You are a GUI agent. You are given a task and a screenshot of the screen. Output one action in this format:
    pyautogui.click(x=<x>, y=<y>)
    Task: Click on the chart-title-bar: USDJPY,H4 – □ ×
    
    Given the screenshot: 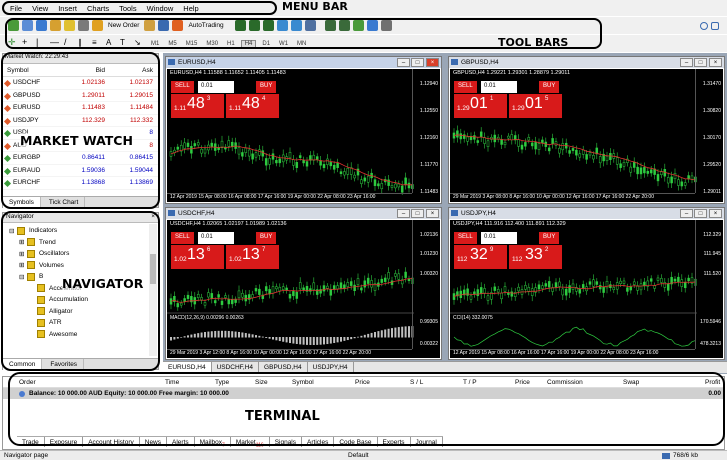 What is the action you would take?
    pyautogui.click(x=586, y=213)
    